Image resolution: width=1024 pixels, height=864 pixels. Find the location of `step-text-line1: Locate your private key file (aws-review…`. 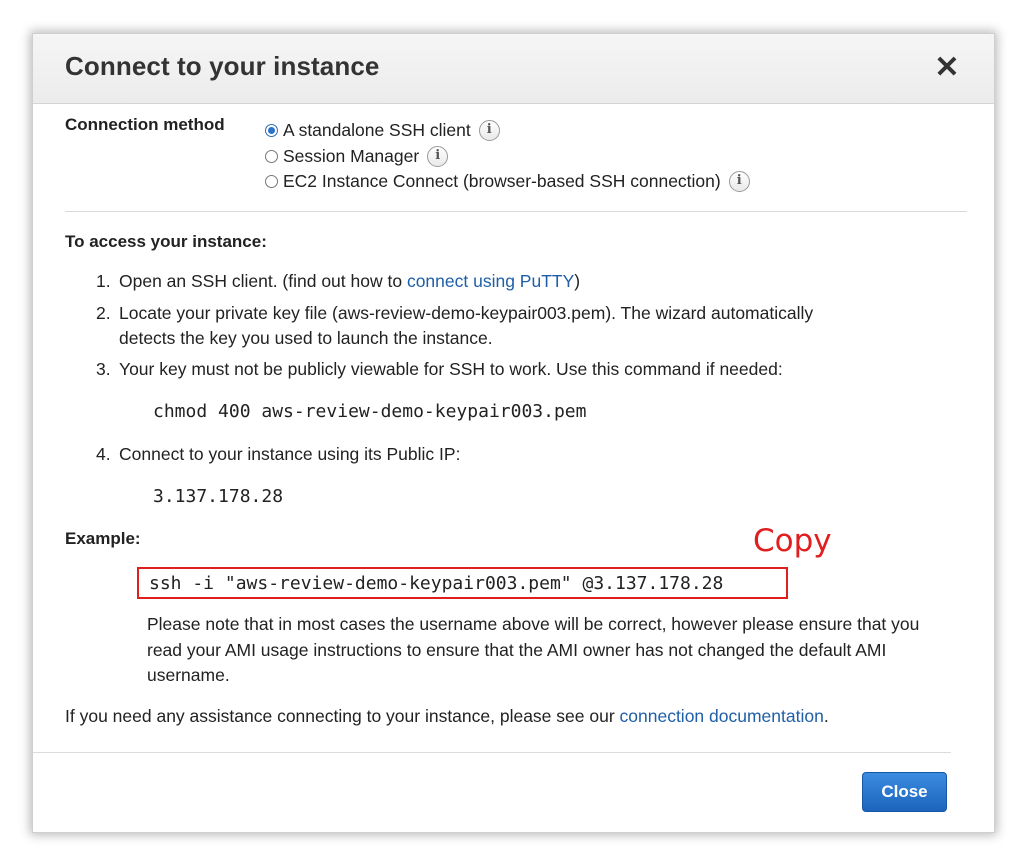

step-text-line1: Locate your private key file (aws-review… is located at coordinates (466, 313).